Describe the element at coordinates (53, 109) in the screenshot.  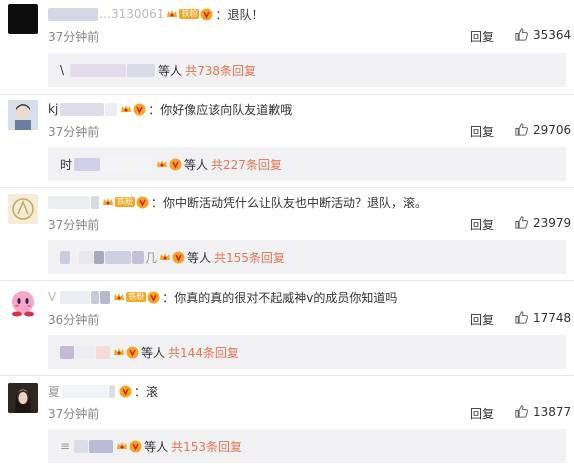
I see `username: kj` at that location.